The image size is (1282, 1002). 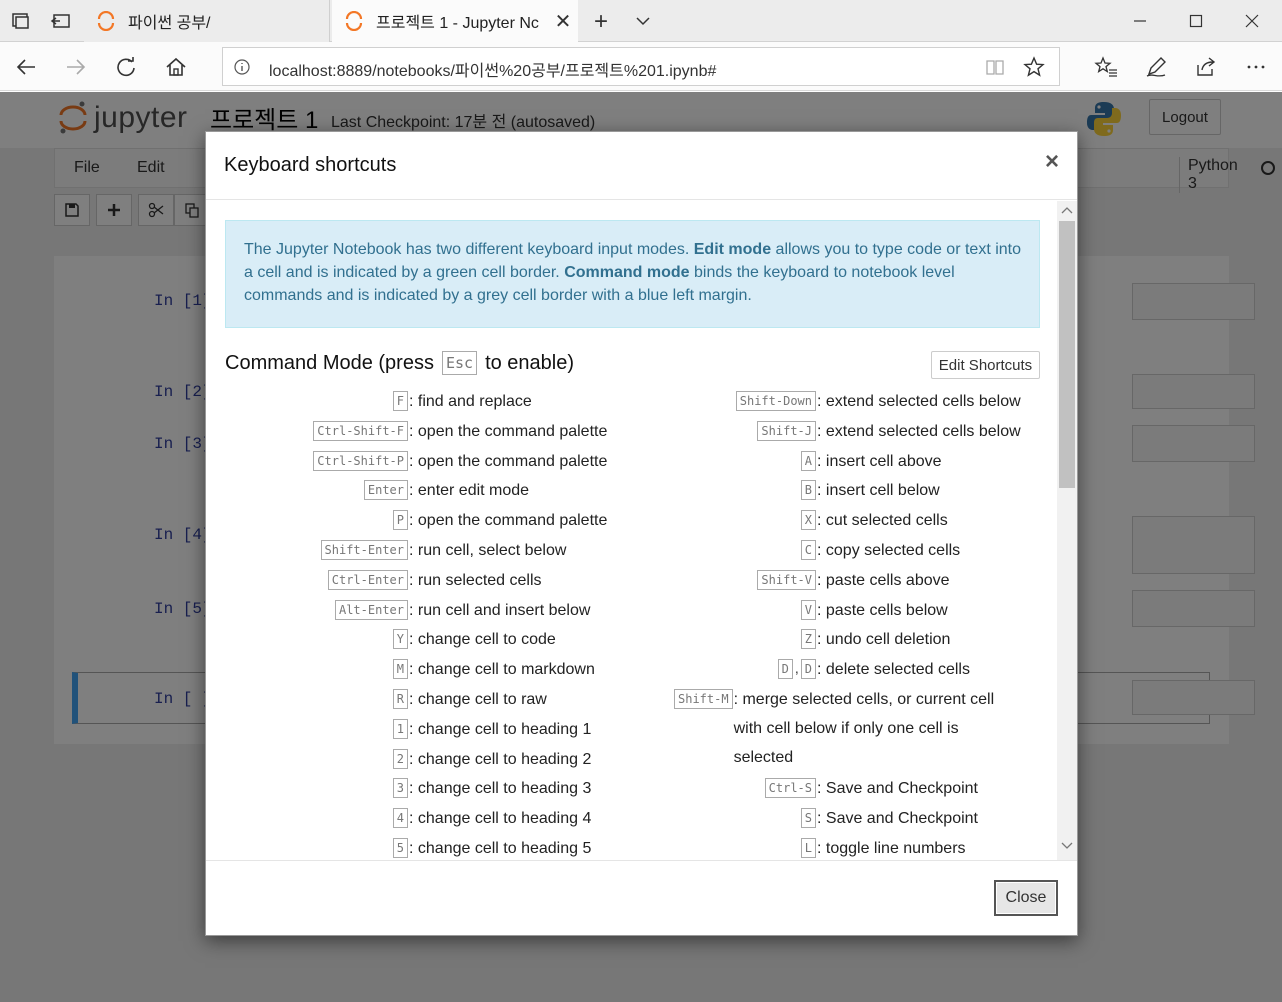 What do you see at coordinates (882, 521) in the screenshot?
I see `shortcut-description: : cut selected cells` at bounding box center [882, 521].